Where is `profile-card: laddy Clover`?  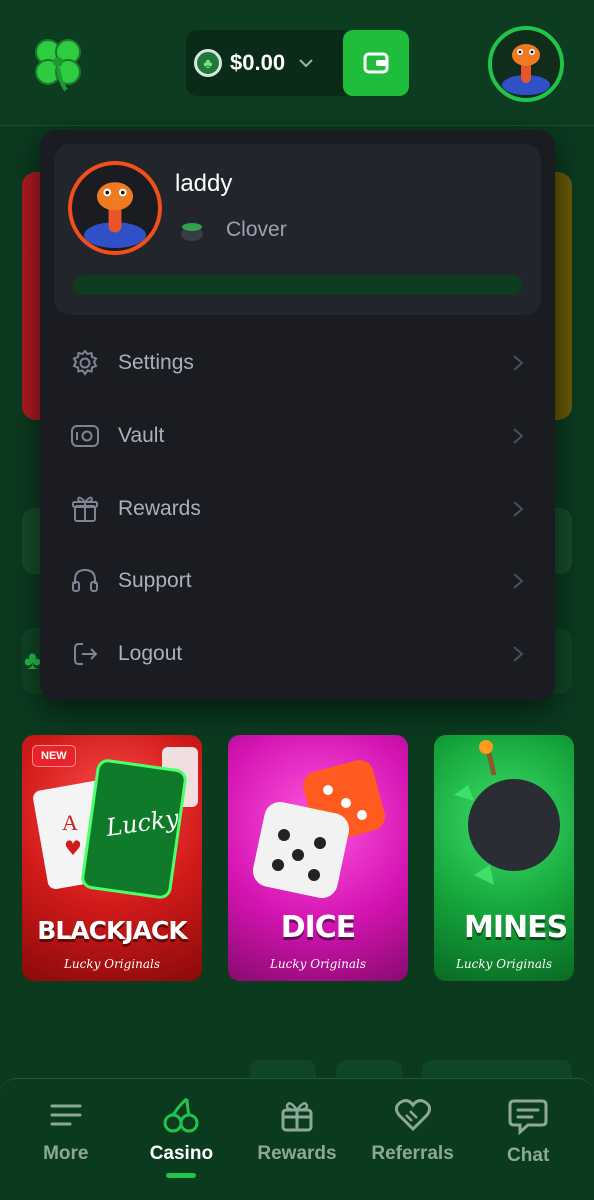 profile-card: laddy Clover is located at coordinates (297, 229).